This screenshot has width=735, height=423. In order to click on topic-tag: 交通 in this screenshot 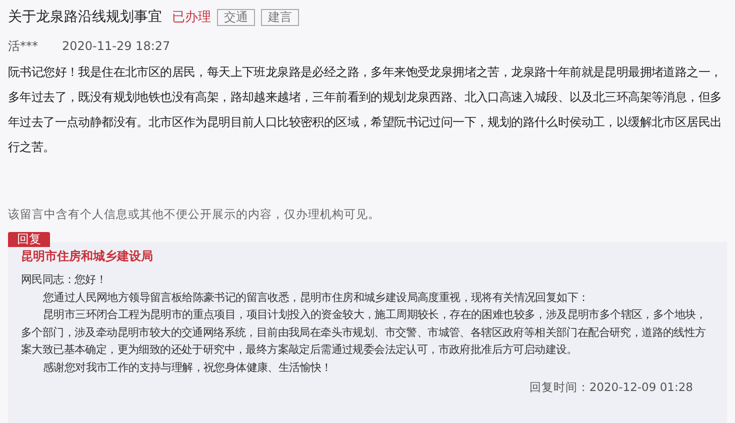, I will do `click(236, 17)`.